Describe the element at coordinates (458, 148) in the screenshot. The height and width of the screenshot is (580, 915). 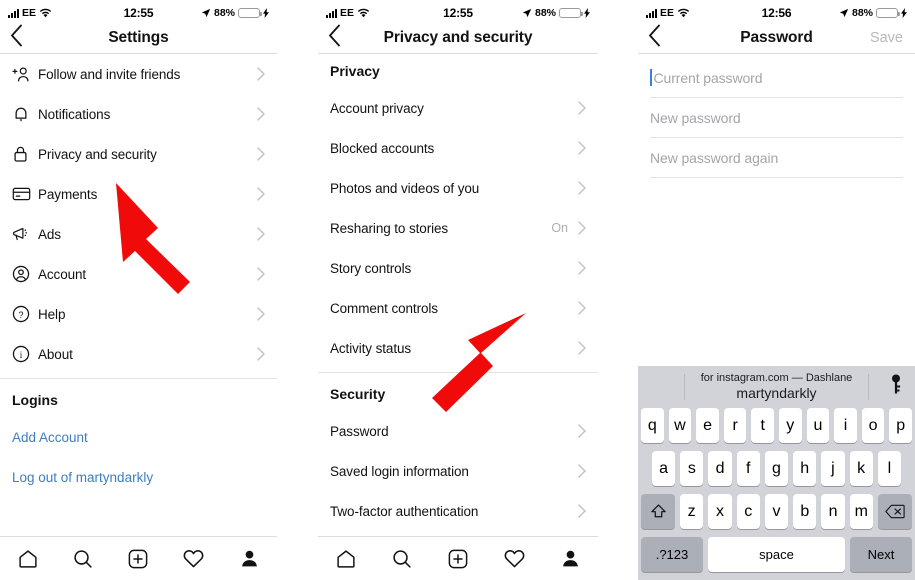
I see `list-item-blocked-accounts: Blocked accounts` at that location.